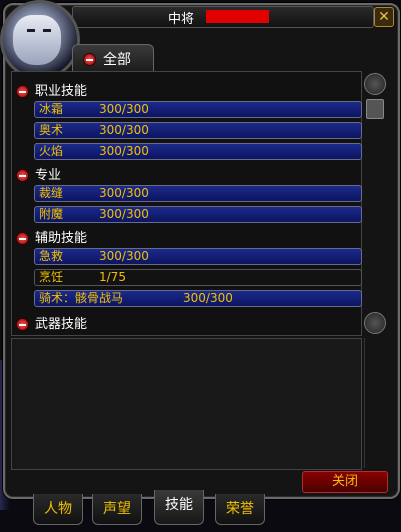 This screenshot has width=401, height=532. I want to click on skill-value: 1/75, so click(112, 277).